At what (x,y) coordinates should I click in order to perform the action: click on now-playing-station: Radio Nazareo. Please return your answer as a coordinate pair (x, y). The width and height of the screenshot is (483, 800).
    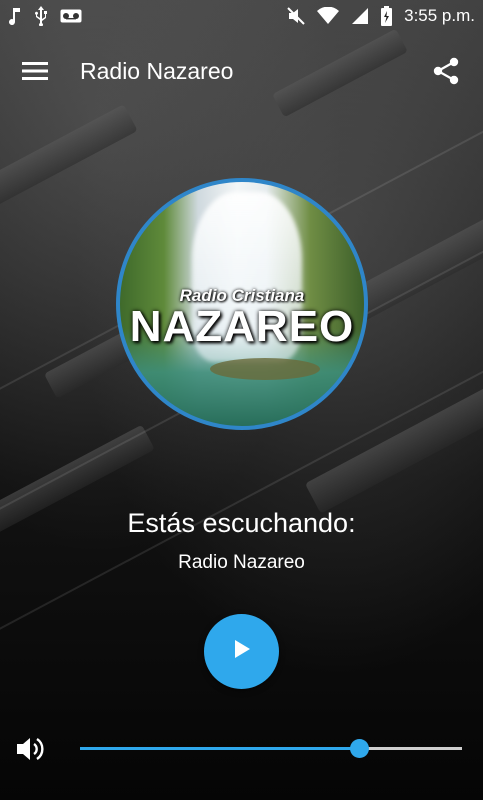
    Looking at the image, I should click on (241, 562).